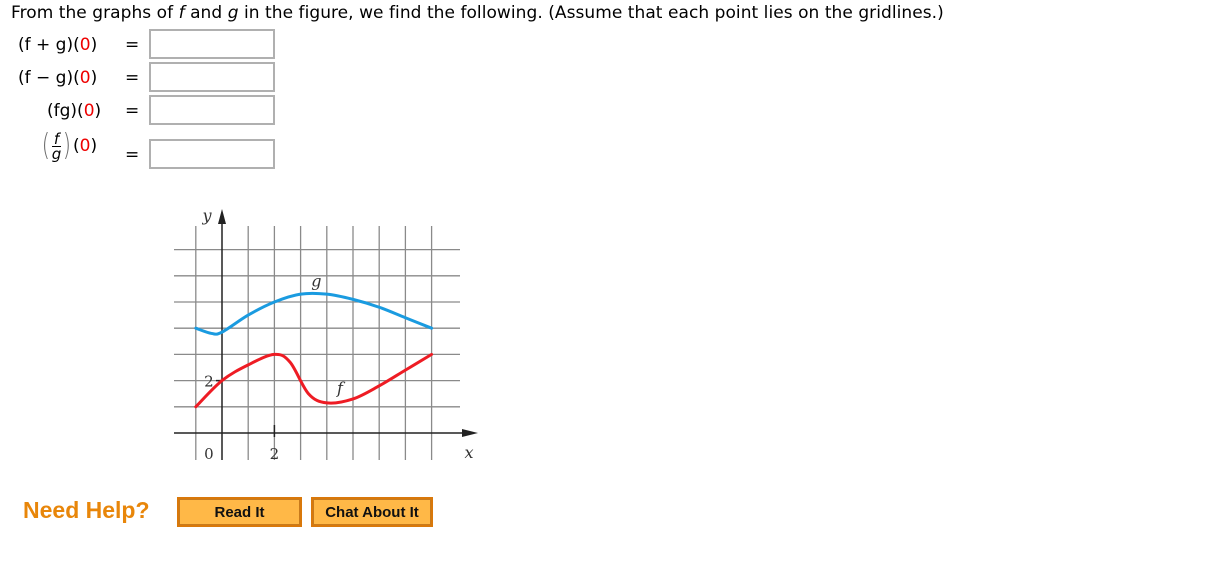 The height and width of the screenshot is (562, 1220). Describe the element at coordinates (341, 388) in the screenshot. I see `curve-label-f: f` at that location.